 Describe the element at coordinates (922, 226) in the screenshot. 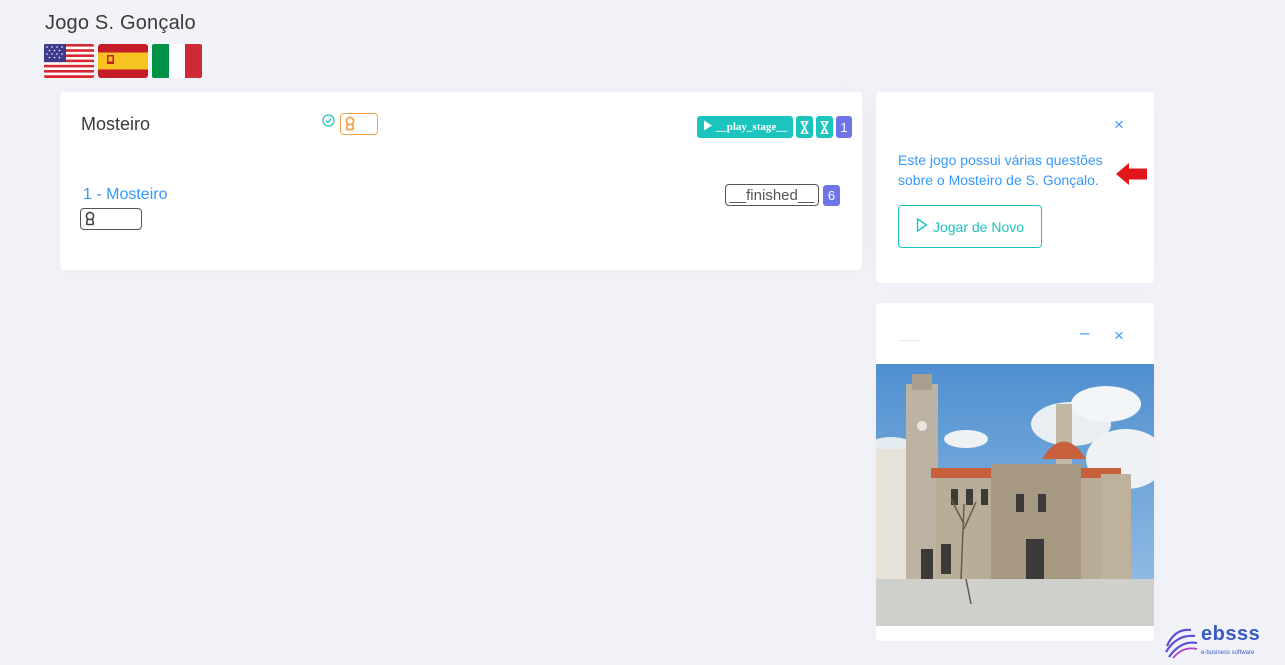

I see `play-outline-icon` at that location.